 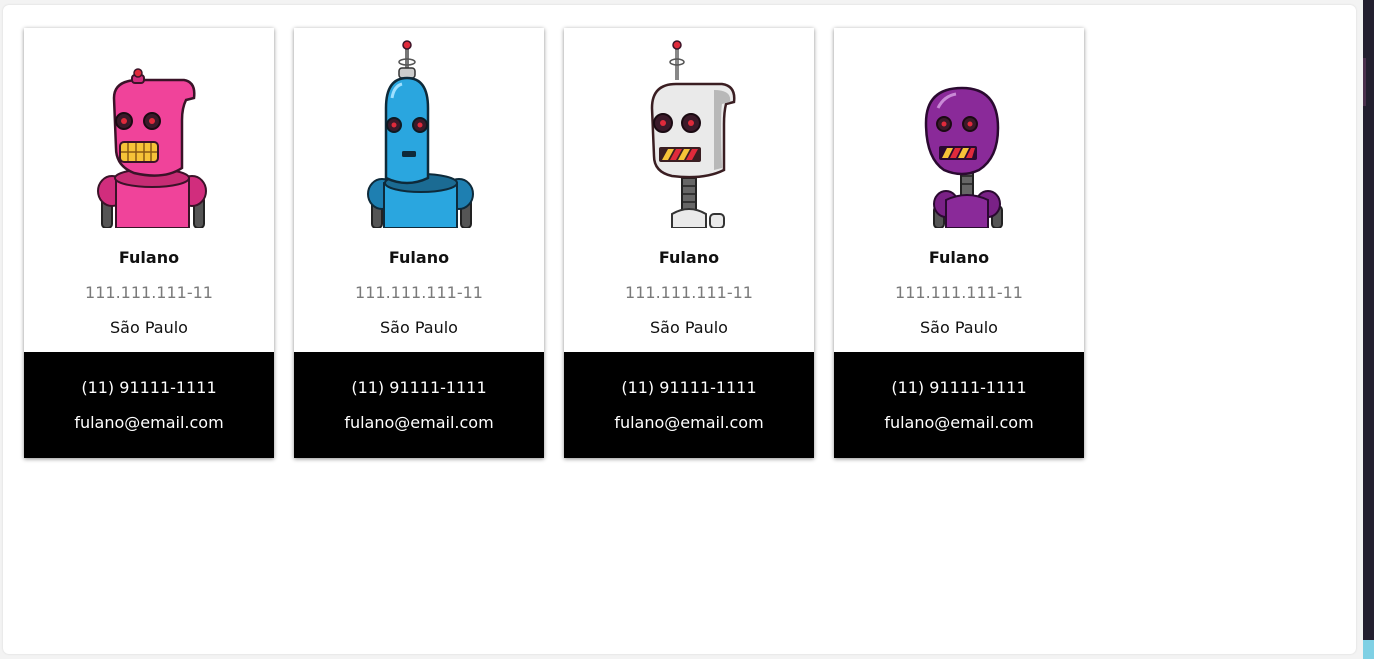 I want to click on purple-robot-icon, so click(x=963, y=157).